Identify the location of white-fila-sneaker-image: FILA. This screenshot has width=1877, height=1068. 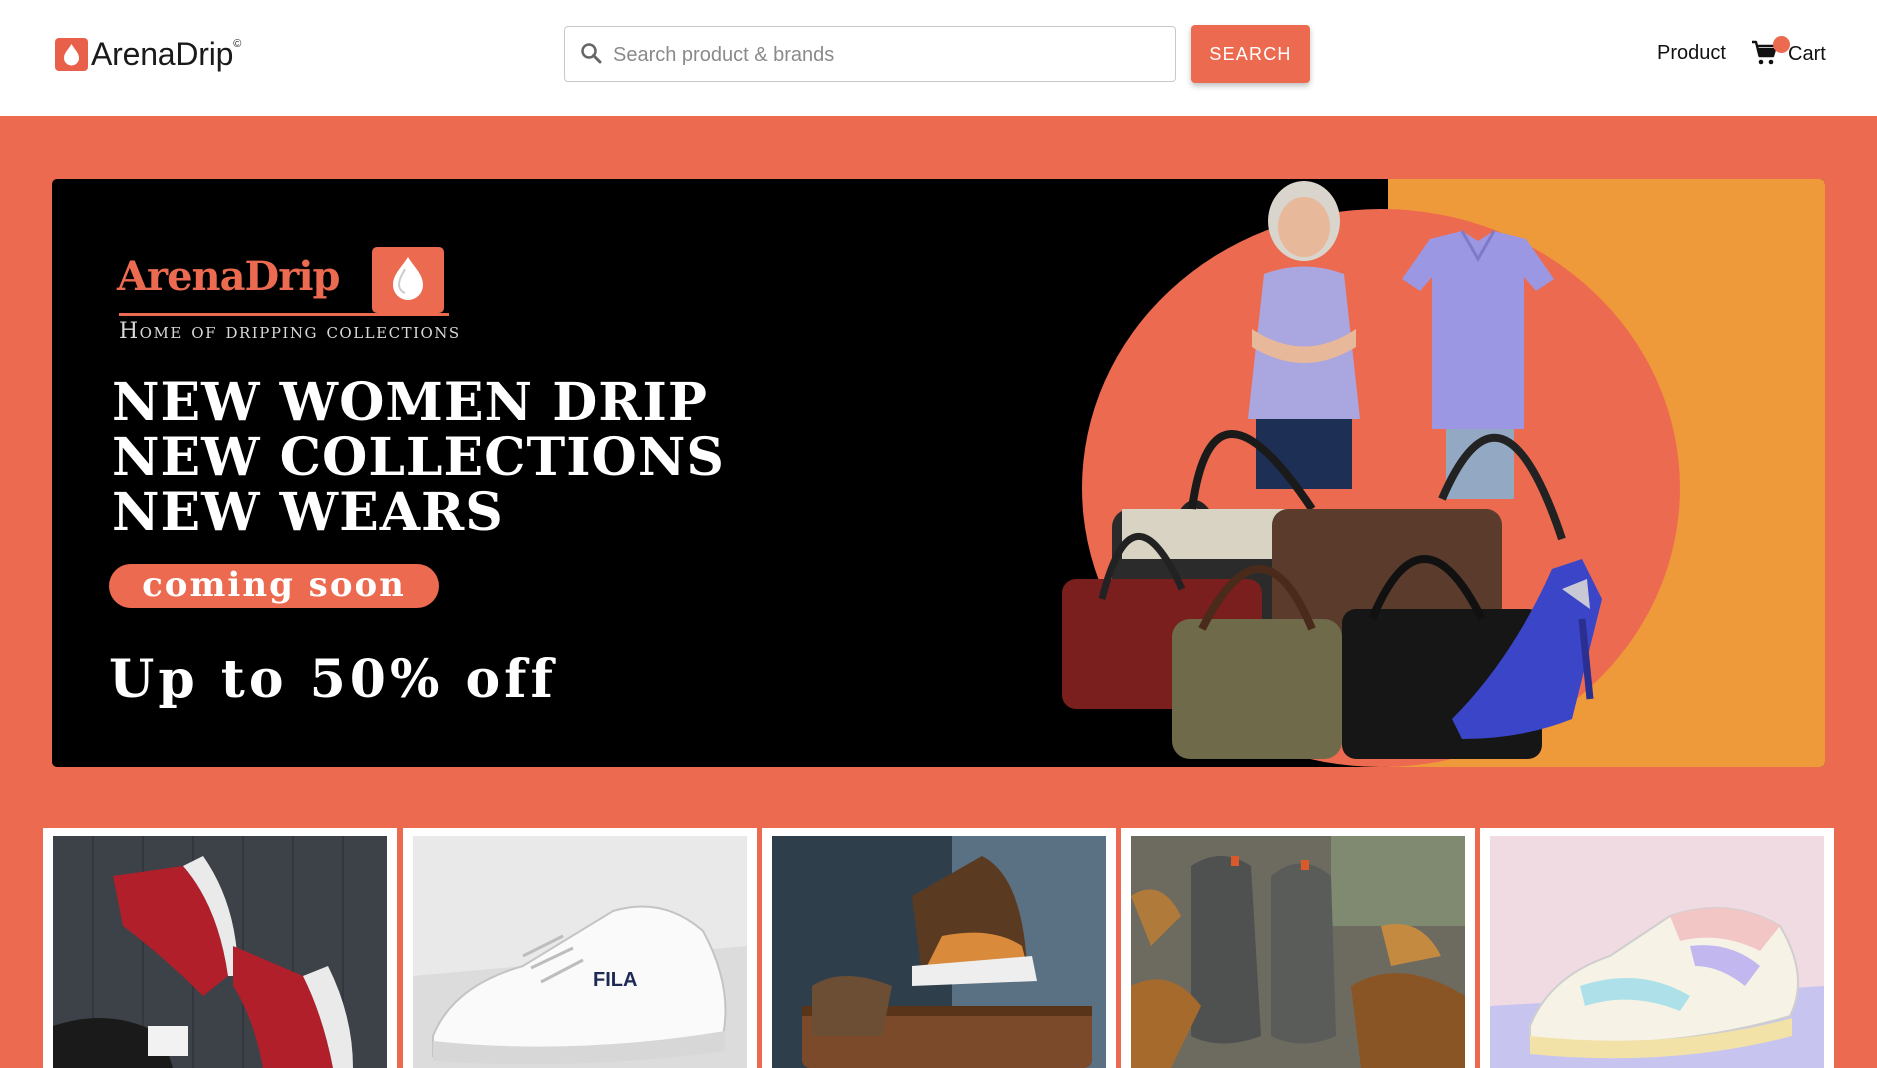
(580, 952).